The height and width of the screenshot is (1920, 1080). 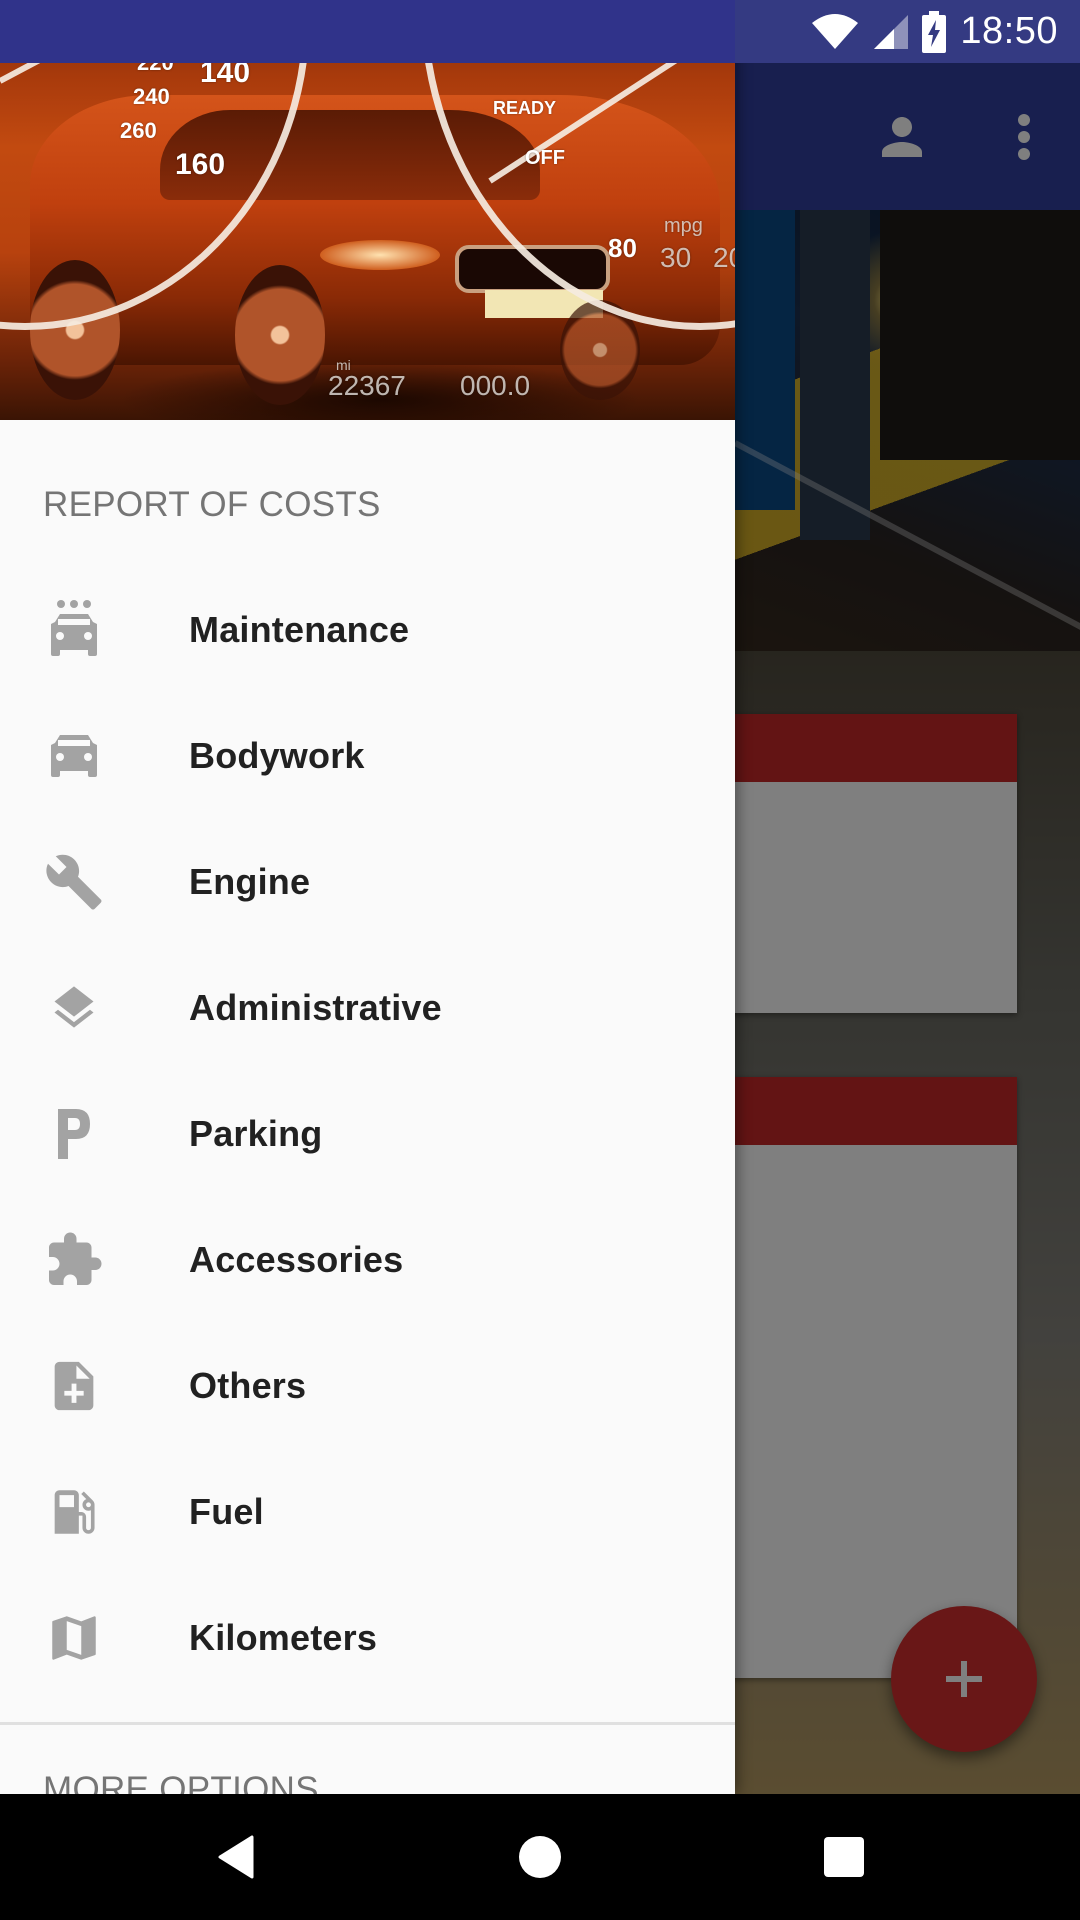 I want to click on drawer-item-others: Others, so click(x=367, y=1386).